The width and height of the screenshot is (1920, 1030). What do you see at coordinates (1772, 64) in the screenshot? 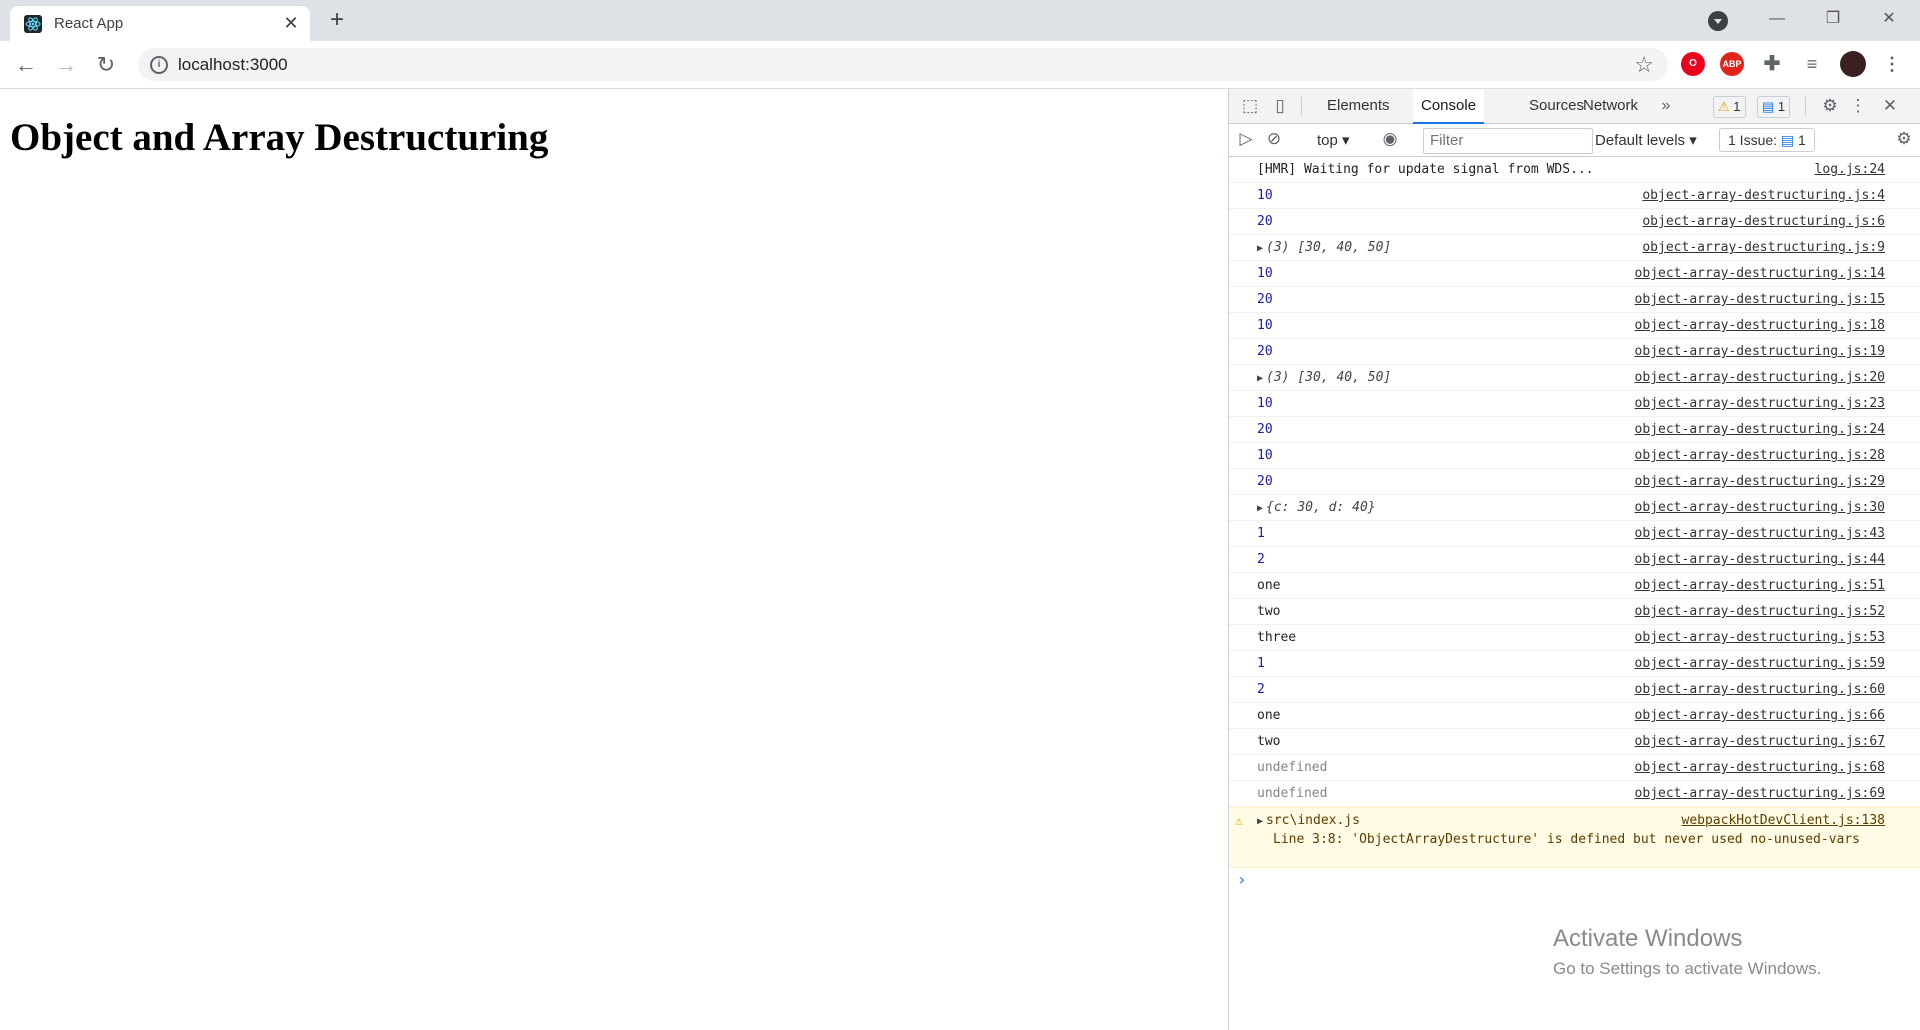
I see `extensions-puzzle-icon: ✚` at bounding box center [1772, 64].